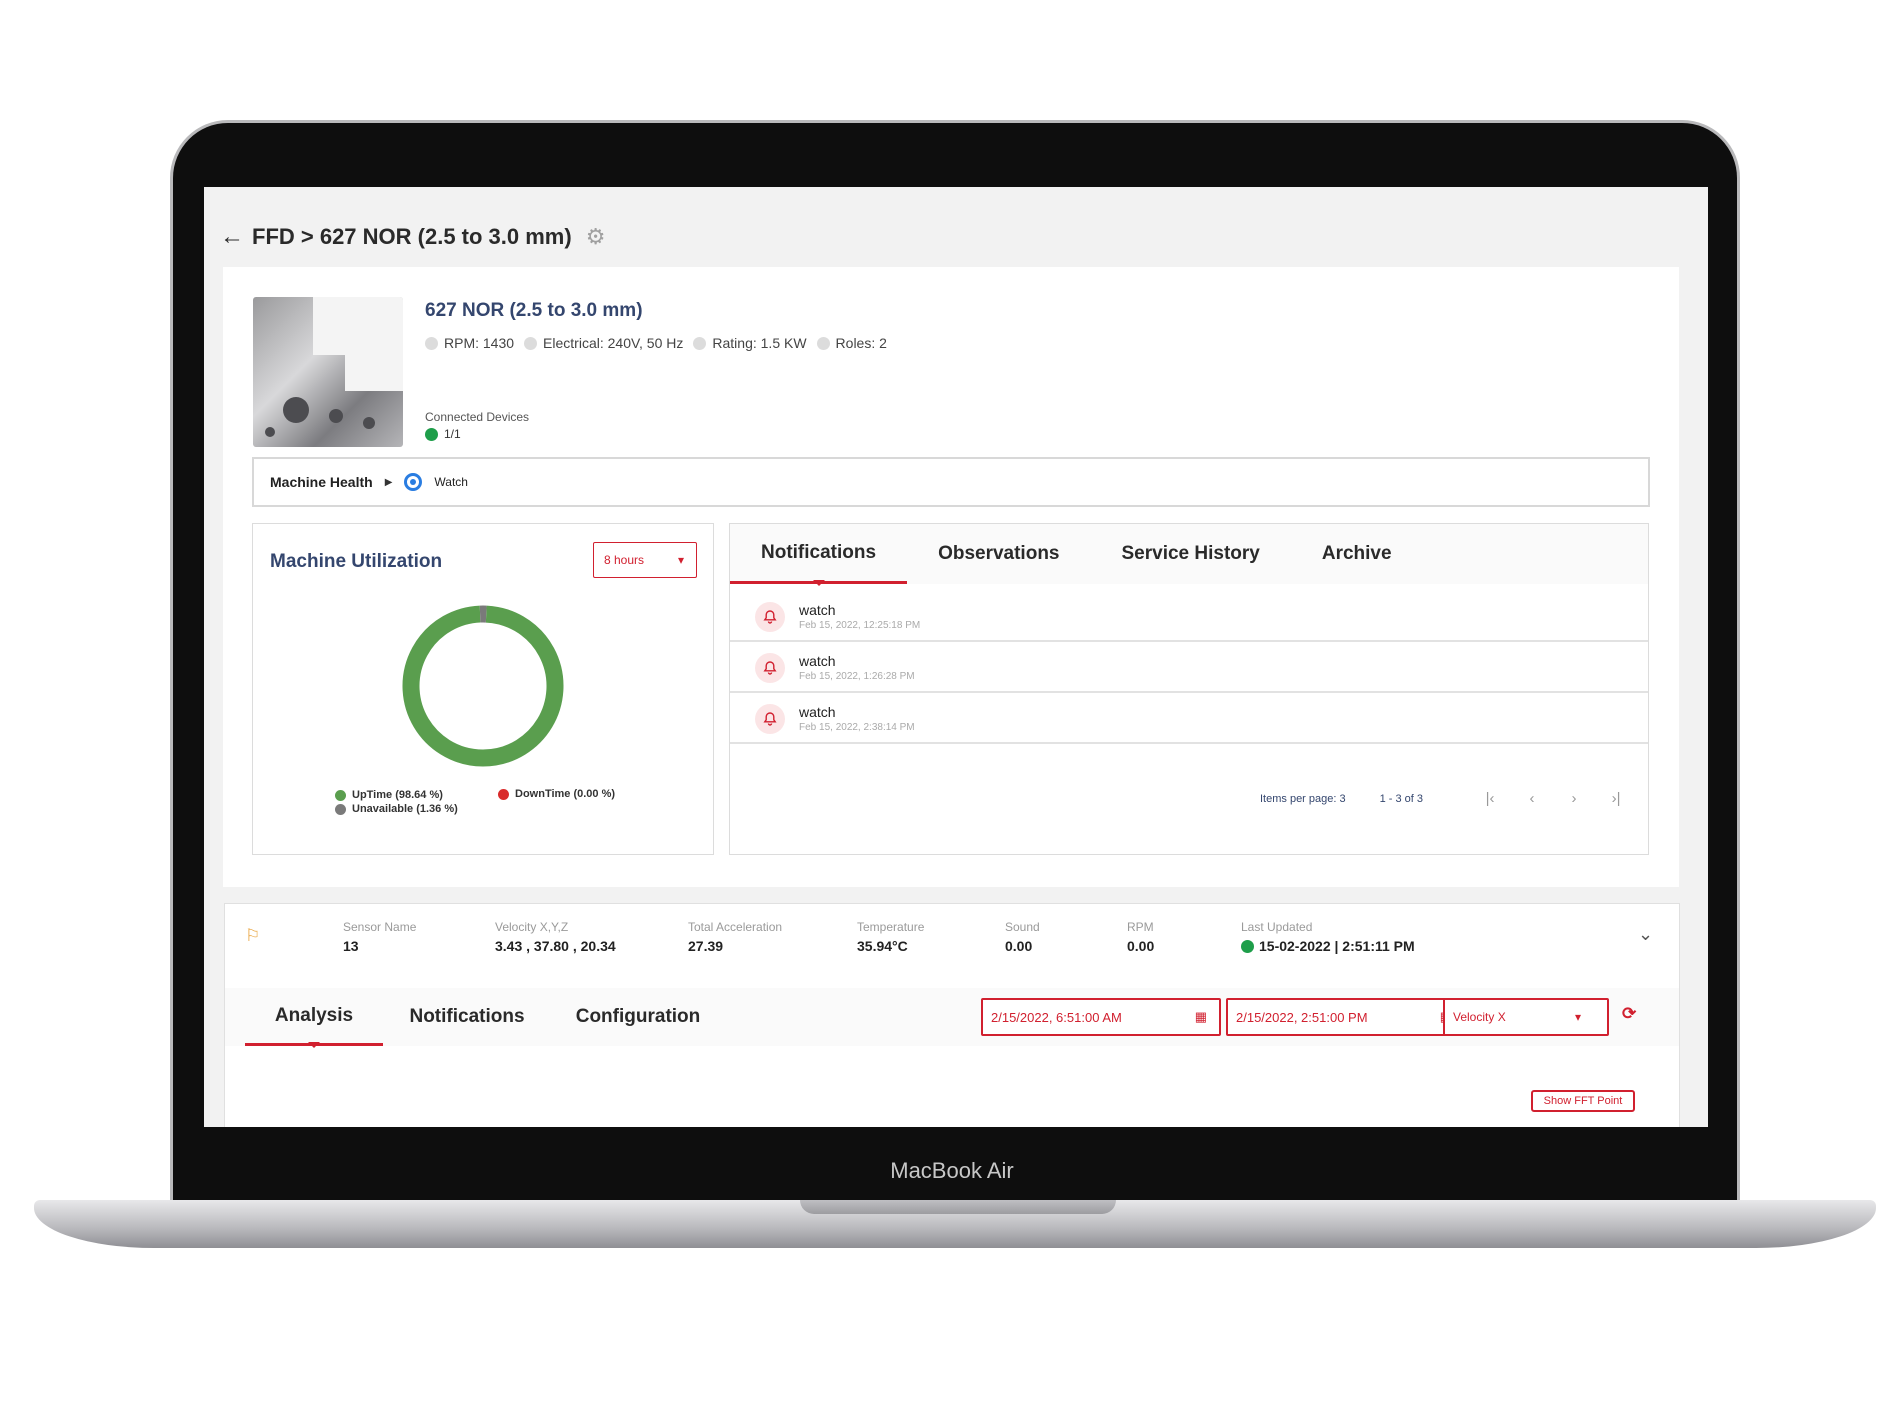 This screenshot has width=1904, height=1428. Describe the element at coordinates (857, 727) in the screenshot. I see `notification-time: Feb 15, 2022, 2:38:14 PM` at that location.